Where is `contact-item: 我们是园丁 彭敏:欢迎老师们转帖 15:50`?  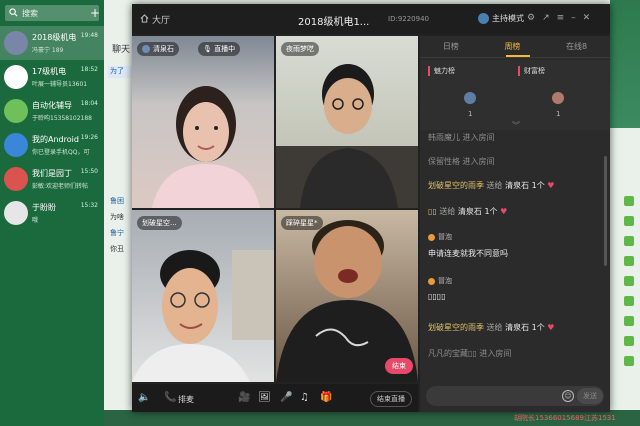 contact-item: 我们是园丁 彭敏:欢迎老师们转帖 15:50 is located at coordinates (52, 179).